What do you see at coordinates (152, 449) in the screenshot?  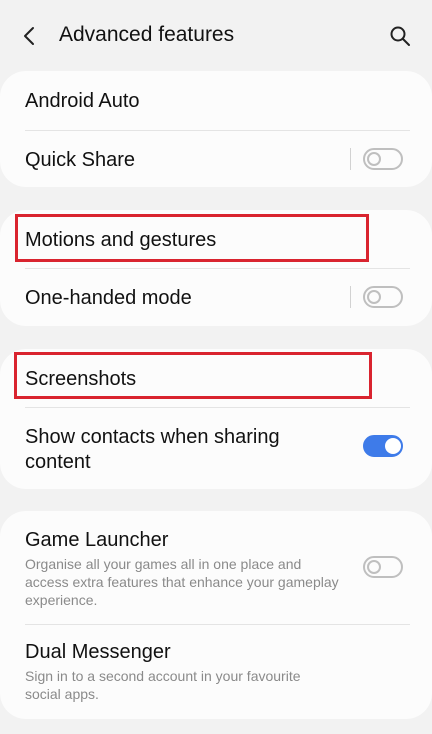 I see `show-contacts-label: Show contacts when sharing content` at bounding box center [152, 449].